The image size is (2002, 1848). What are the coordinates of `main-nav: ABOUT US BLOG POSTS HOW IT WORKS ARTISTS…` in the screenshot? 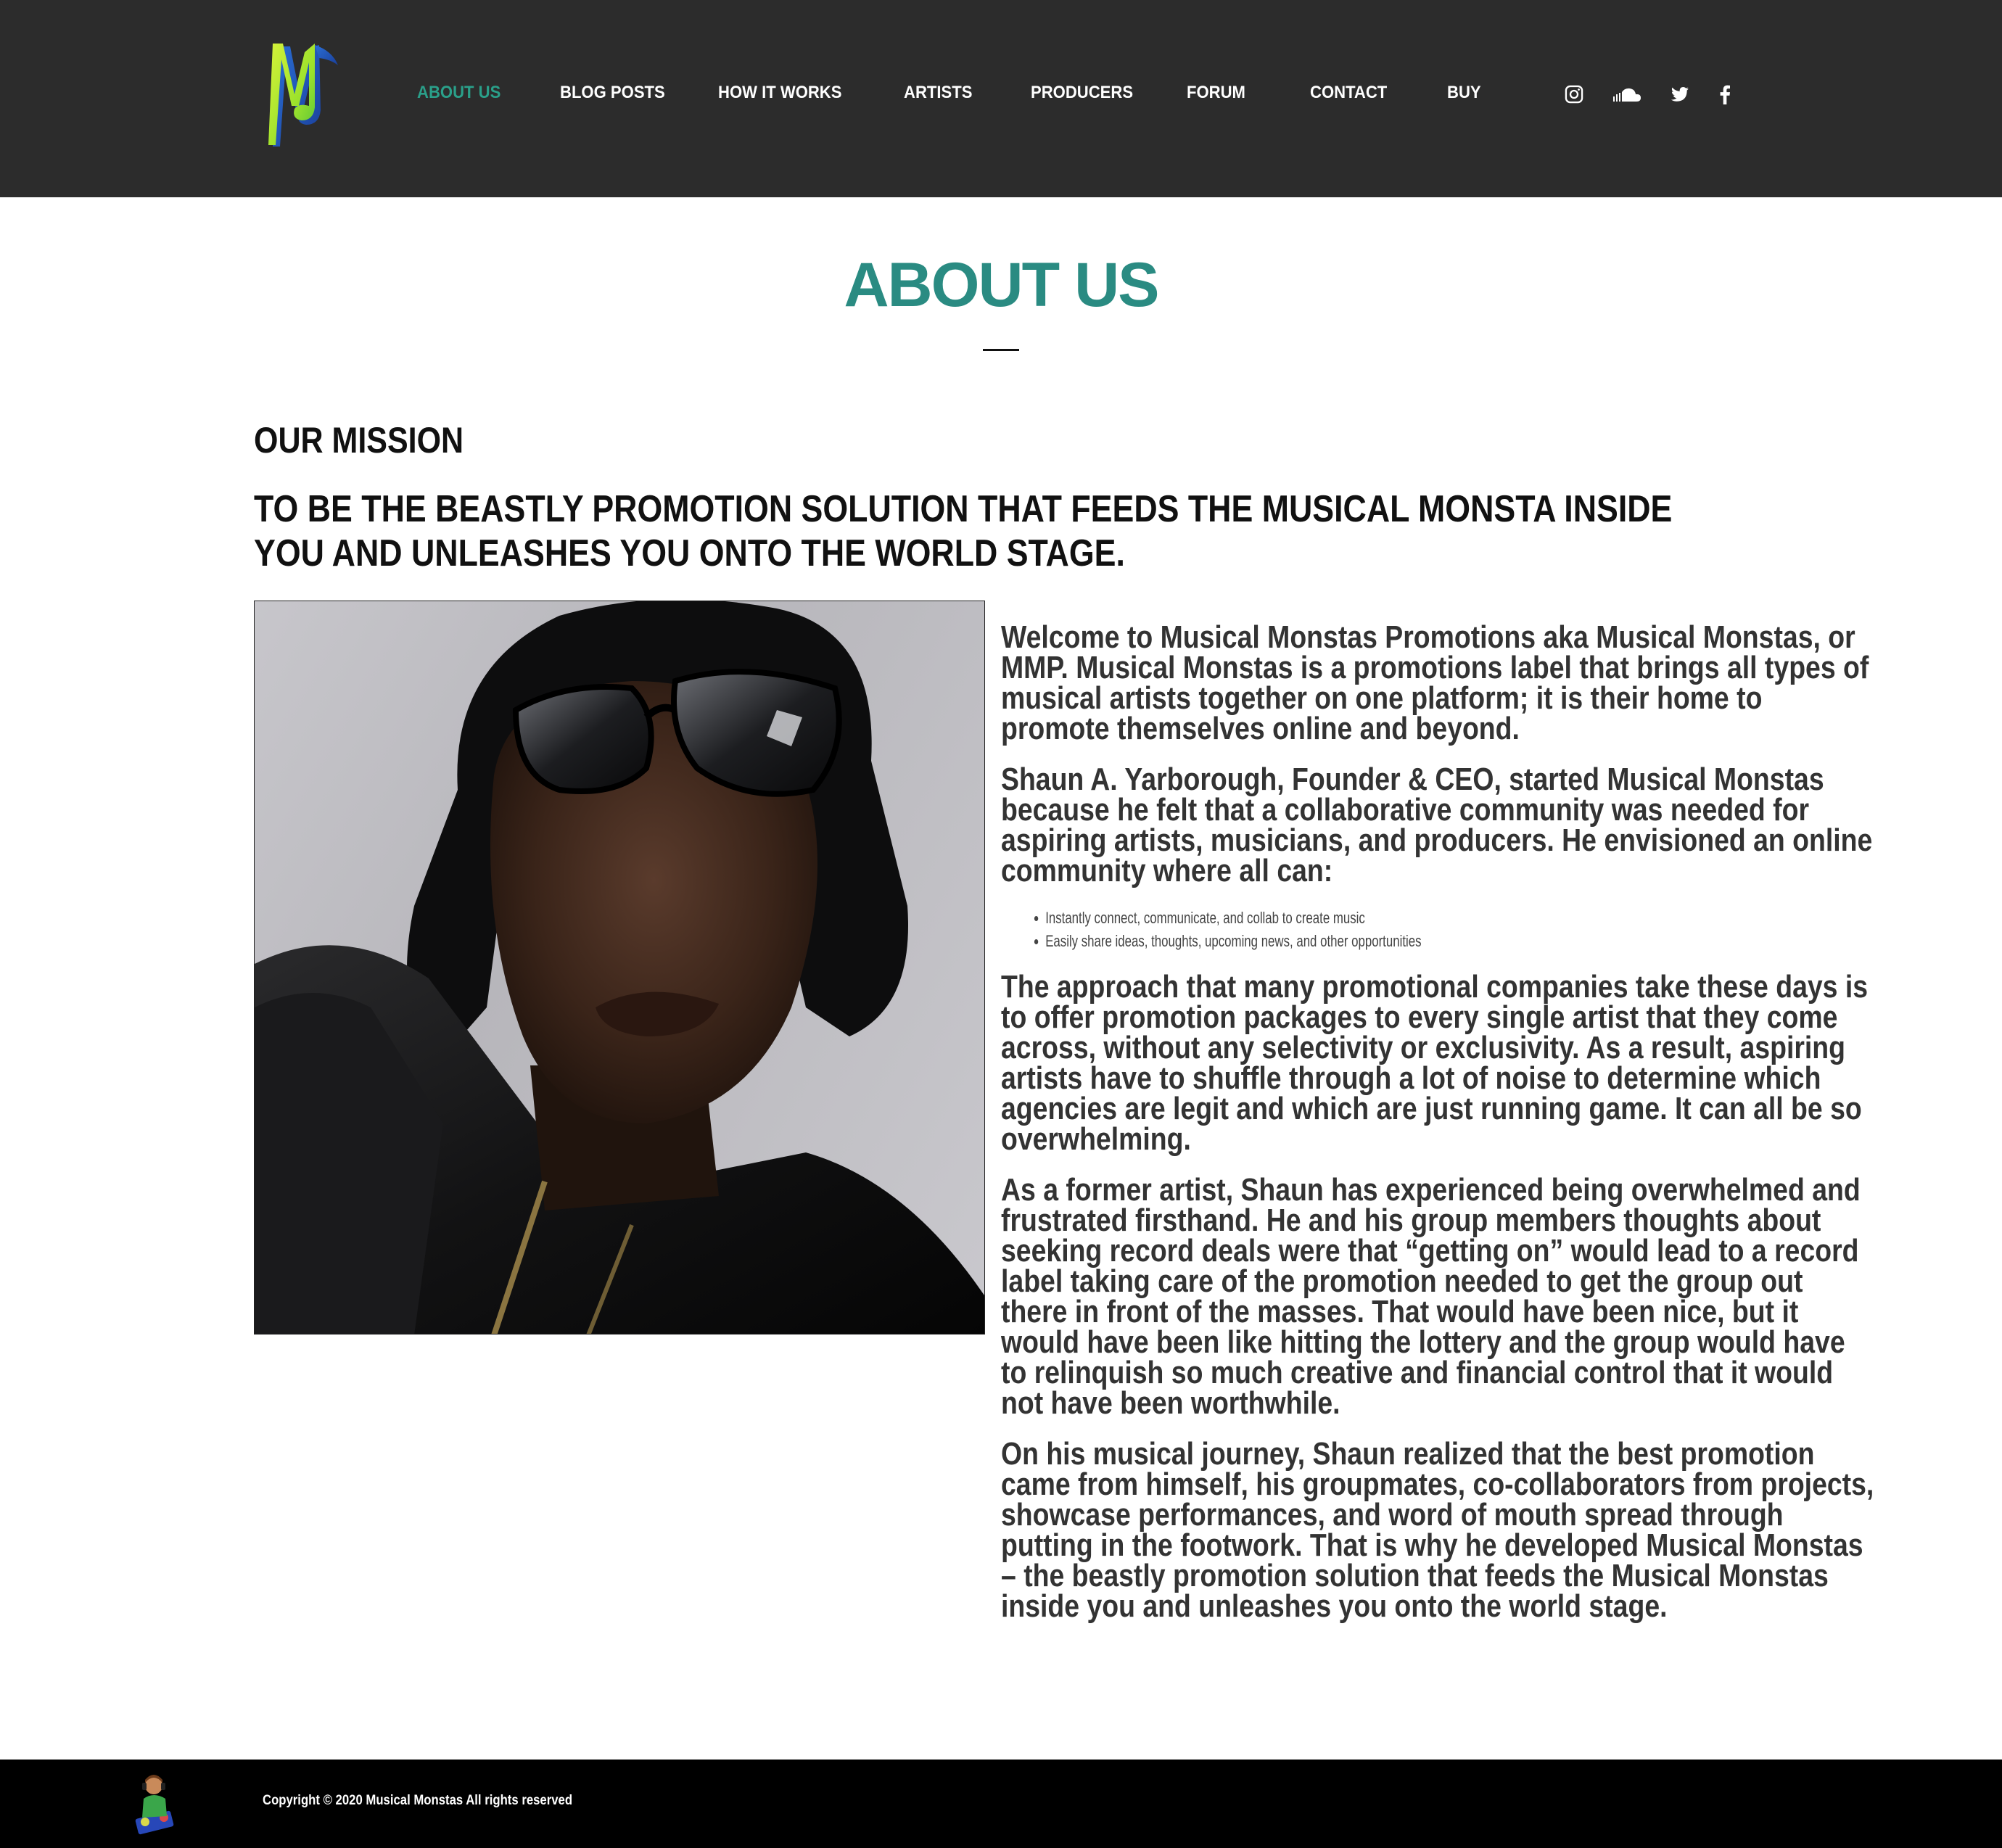 It's located at (1001, 95).